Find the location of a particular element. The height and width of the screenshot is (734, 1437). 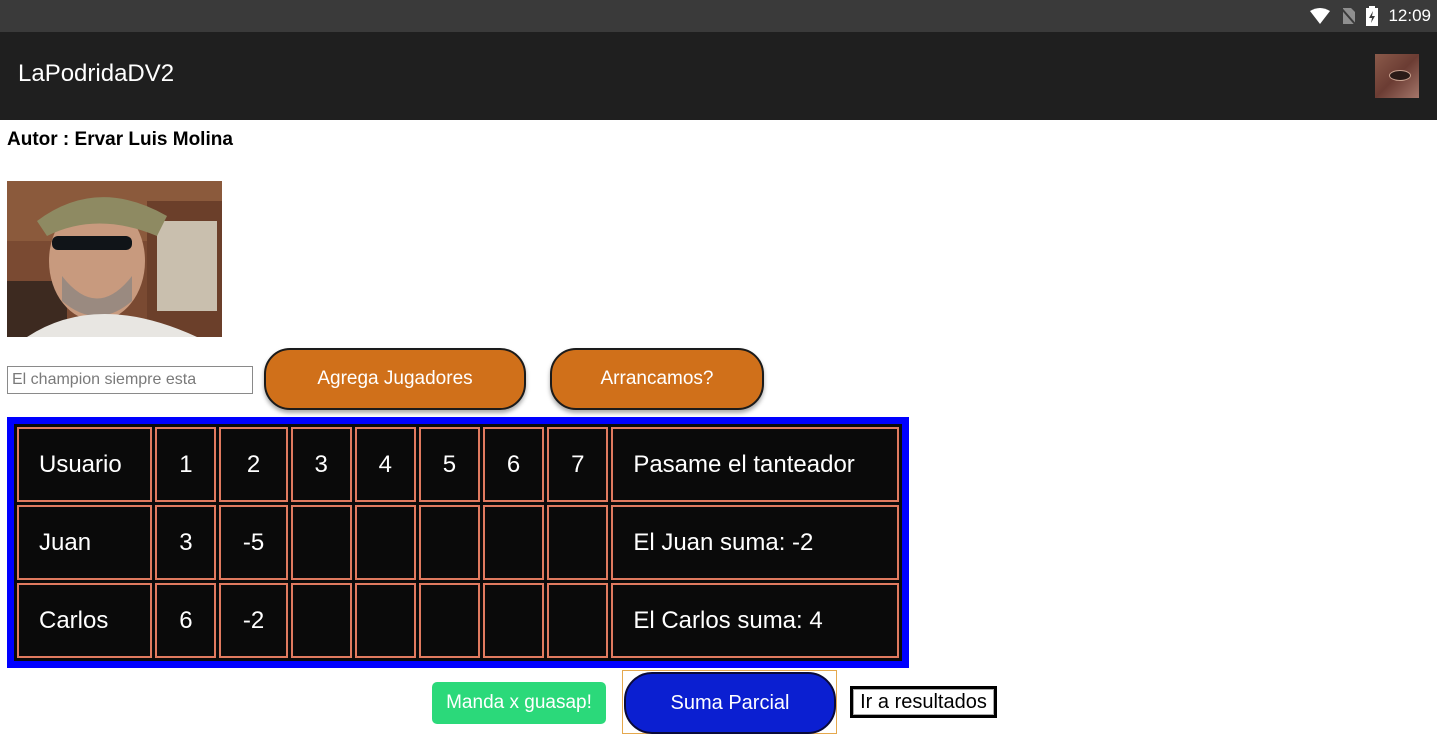

table-row: Carlos 6 -2 El Carlos suma: 4 is located at coordinates (458, 620).